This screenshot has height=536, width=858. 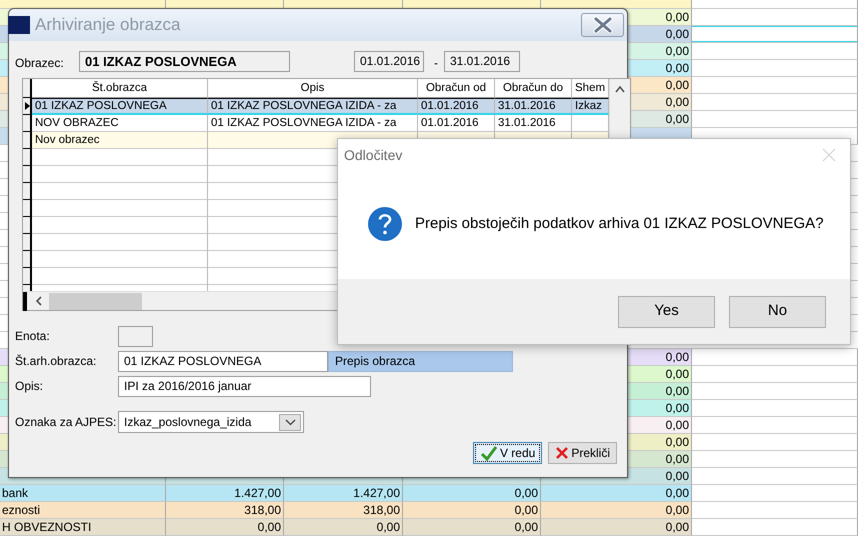 What do you see at coordinates (33, 336) in the screenshot?
I see `field-label: Enota:` at bounding box center [33, 336].